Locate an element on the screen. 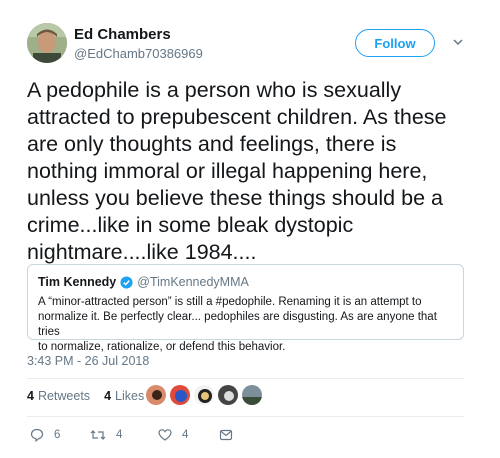 The width and height of the screenshot is (500, 458). reply-count: 6 is located at coordinates (57, 435).